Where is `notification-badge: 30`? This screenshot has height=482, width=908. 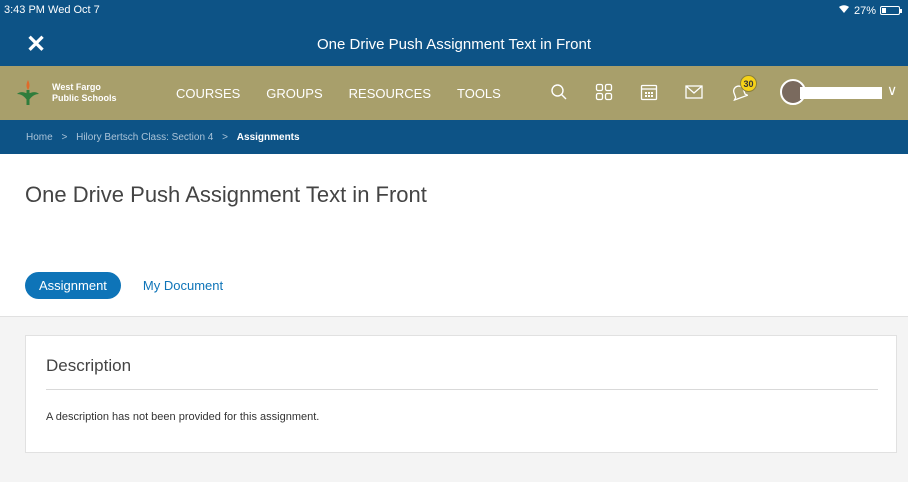
notification-badge: 30 is located at coordinates (748, 83).